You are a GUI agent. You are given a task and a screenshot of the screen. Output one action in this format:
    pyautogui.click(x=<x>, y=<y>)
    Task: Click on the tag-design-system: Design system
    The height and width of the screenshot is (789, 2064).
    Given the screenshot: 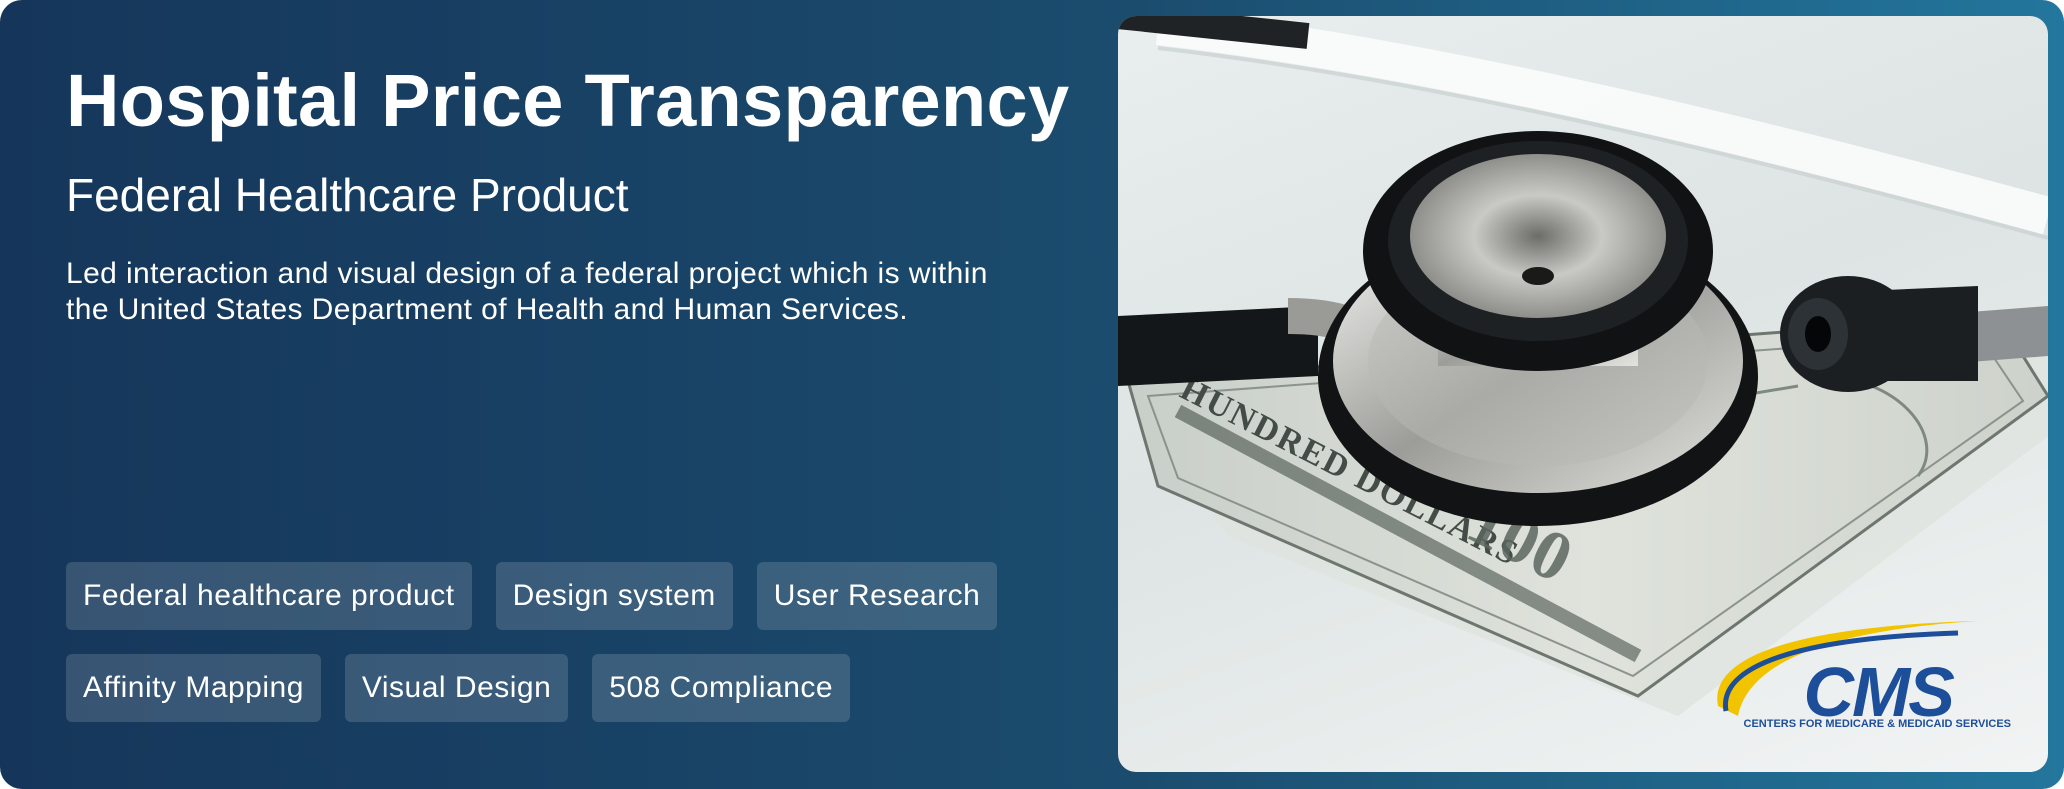 What is the action you would take?
    pyautogui.click(x=614, y=596)
    